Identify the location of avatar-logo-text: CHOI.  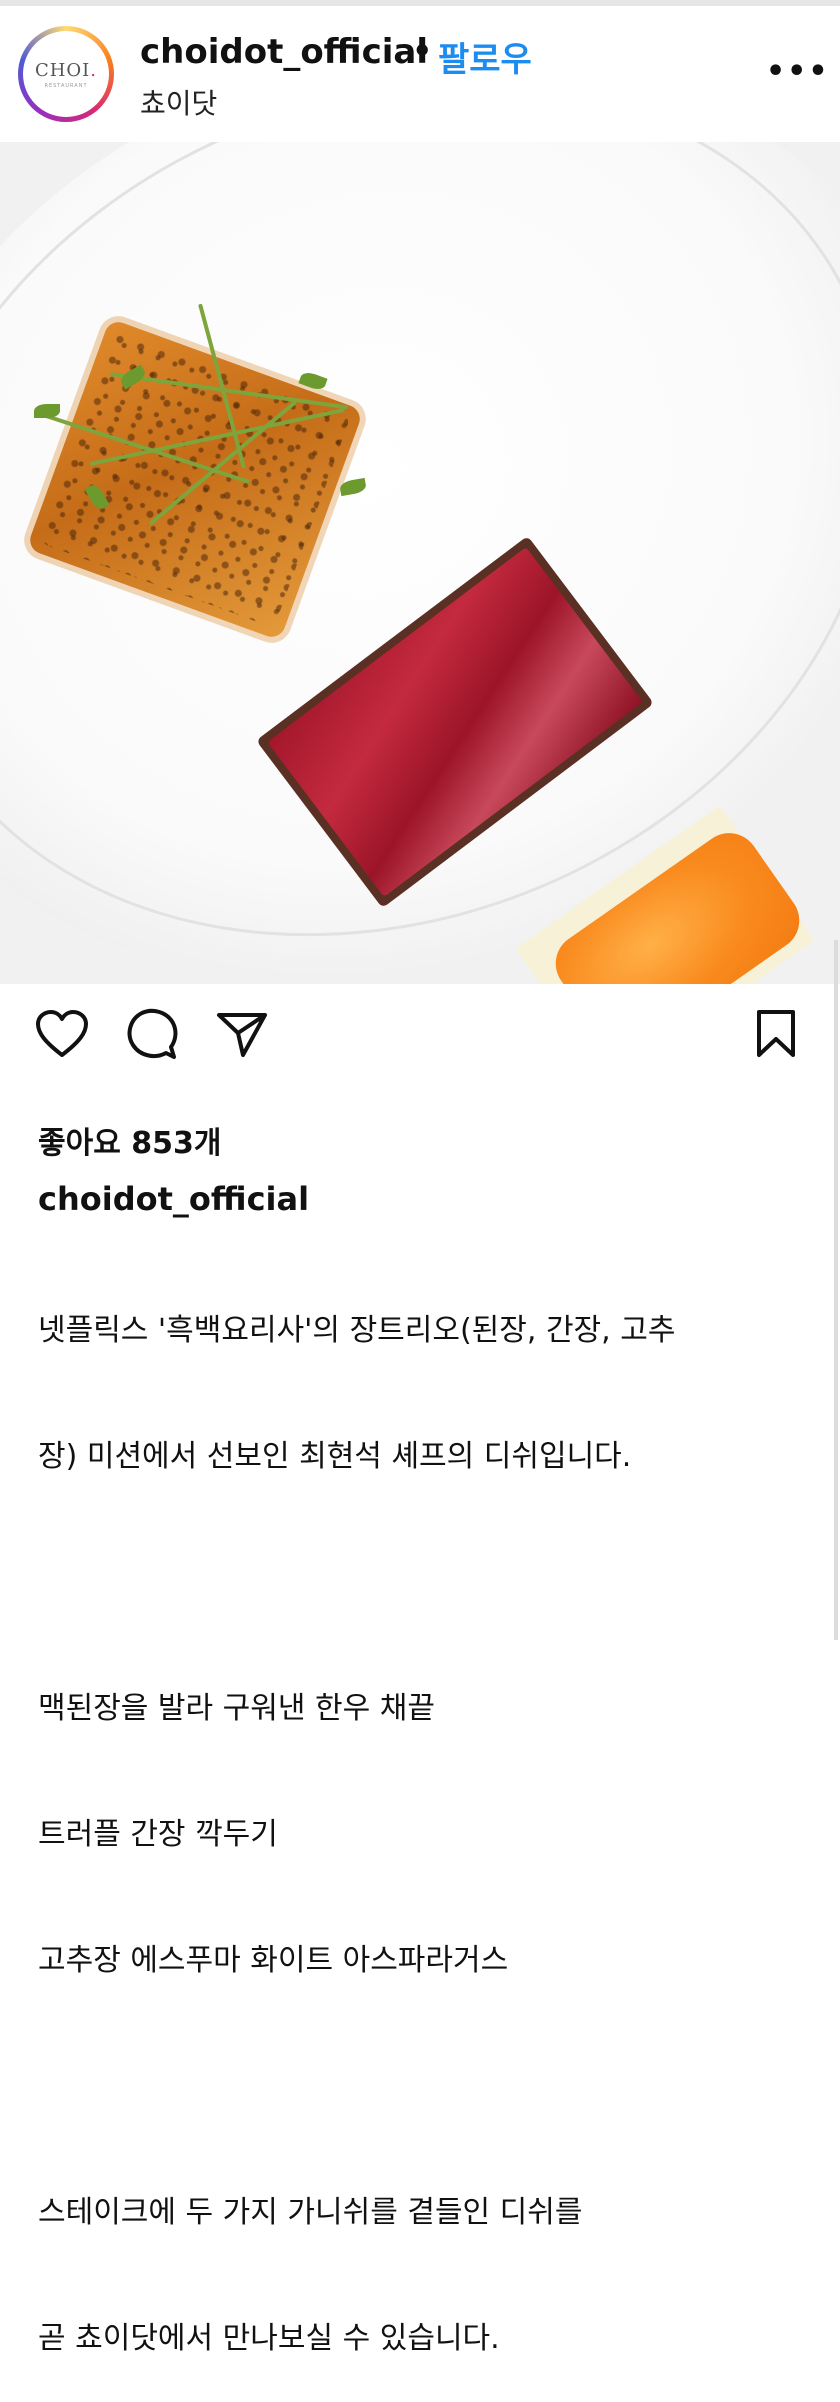
(62, 70).